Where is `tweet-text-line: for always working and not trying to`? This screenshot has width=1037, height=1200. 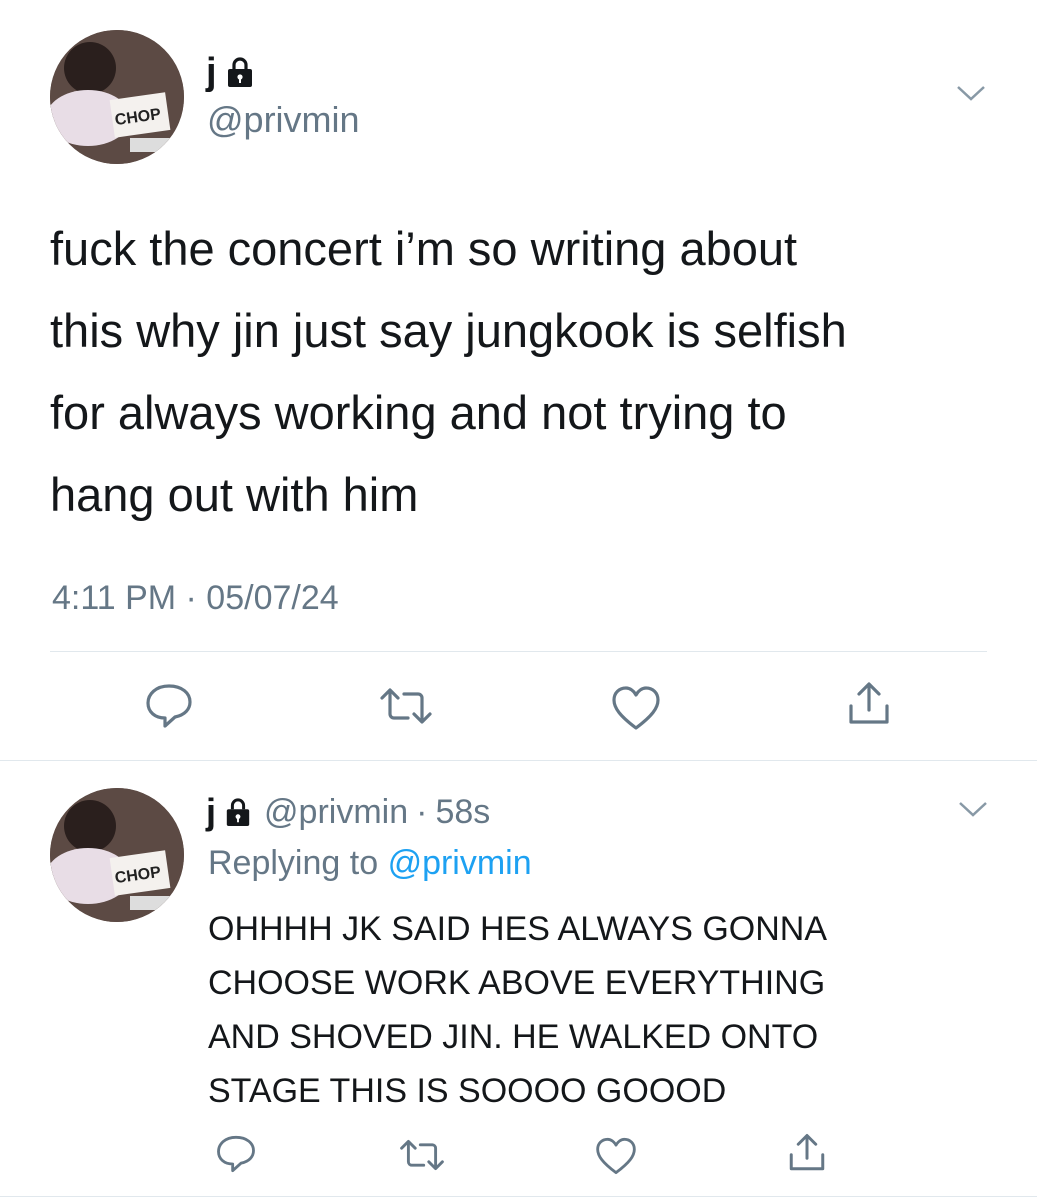 tweet-text-line: for always working and not trying to is located at coordinates (418, 412).